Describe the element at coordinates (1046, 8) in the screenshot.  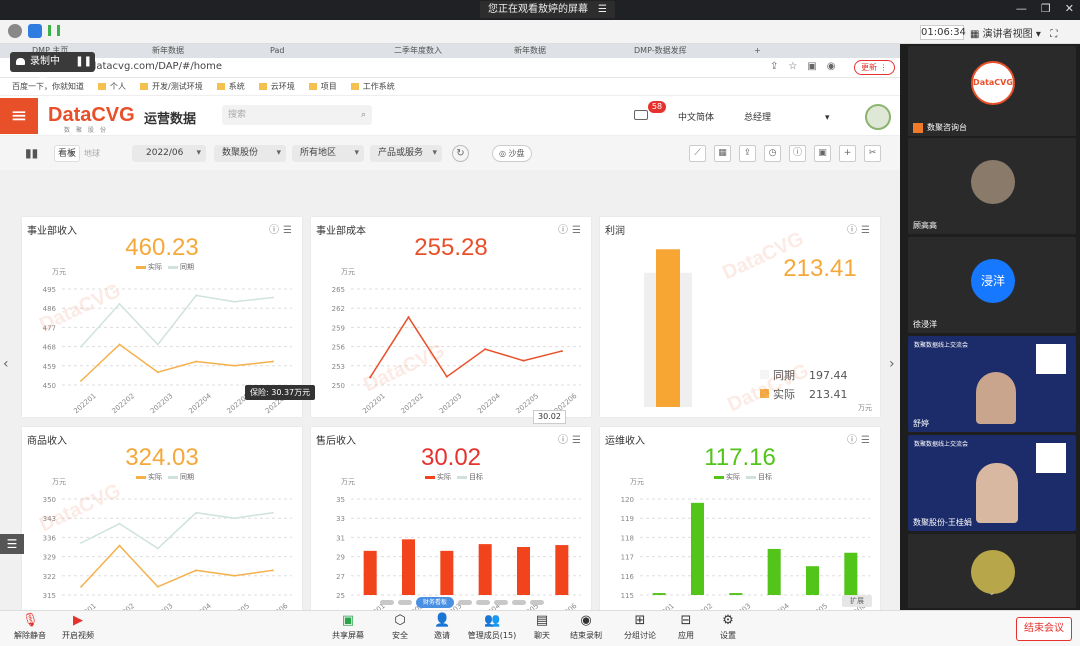
I see `restore-icon: ❐` at that location.